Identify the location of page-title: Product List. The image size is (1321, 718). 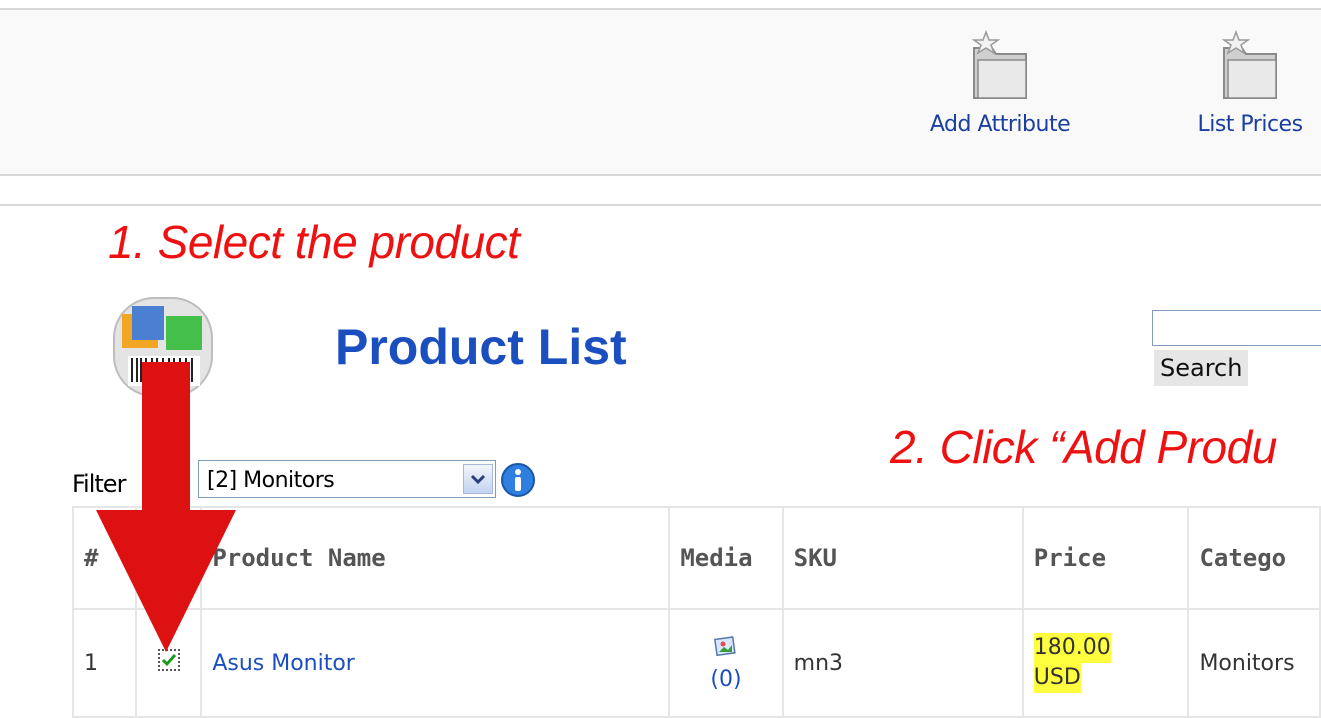
(481, 347).